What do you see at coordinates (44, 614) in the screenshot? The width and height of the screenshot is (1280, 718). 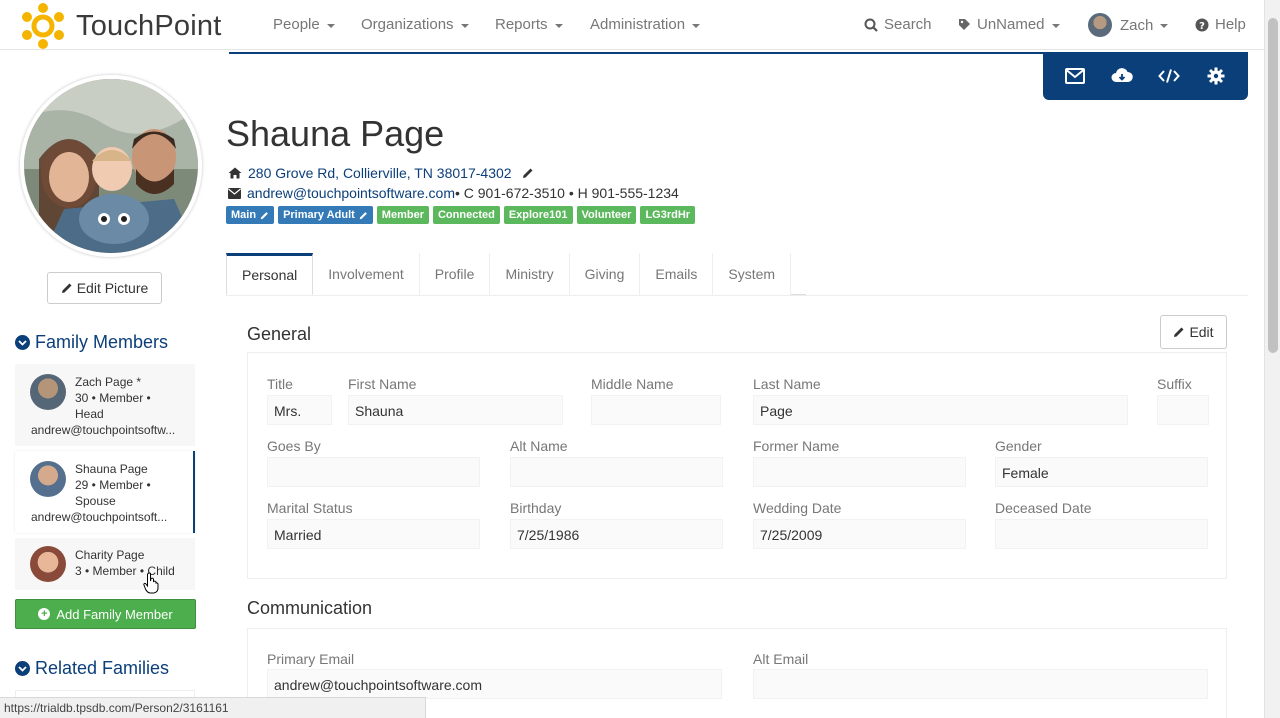 I see `plus-circle-icon: +` at bounding box center [44, 614].